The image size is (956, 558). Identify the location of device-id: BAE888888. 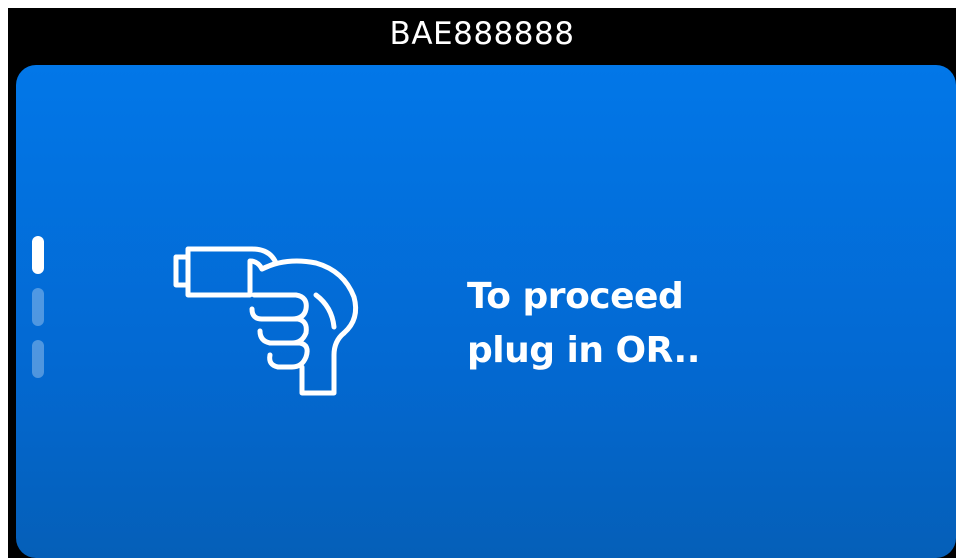
(482, 34).